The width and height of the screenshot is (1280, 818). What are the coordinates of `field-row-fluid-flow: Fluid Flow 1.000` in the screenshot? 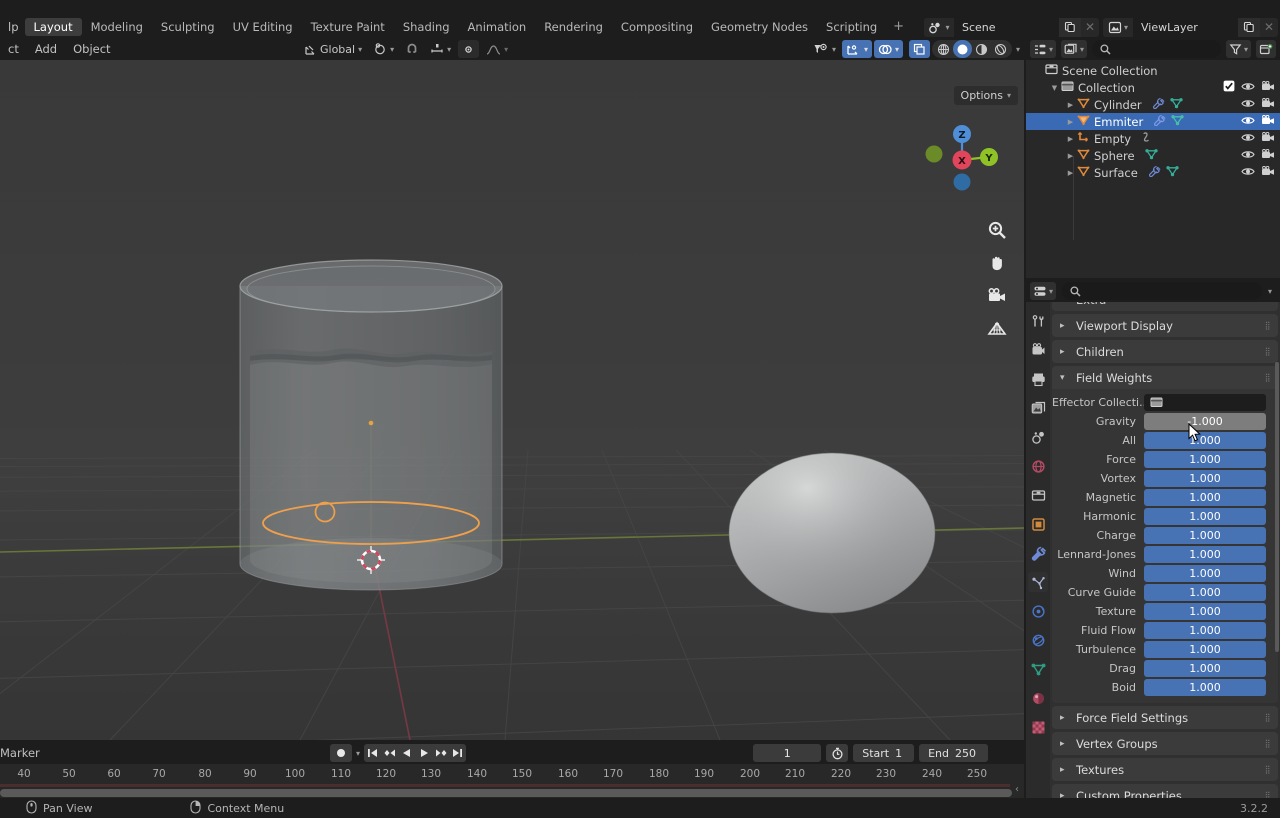 It's located at (1165, 630).